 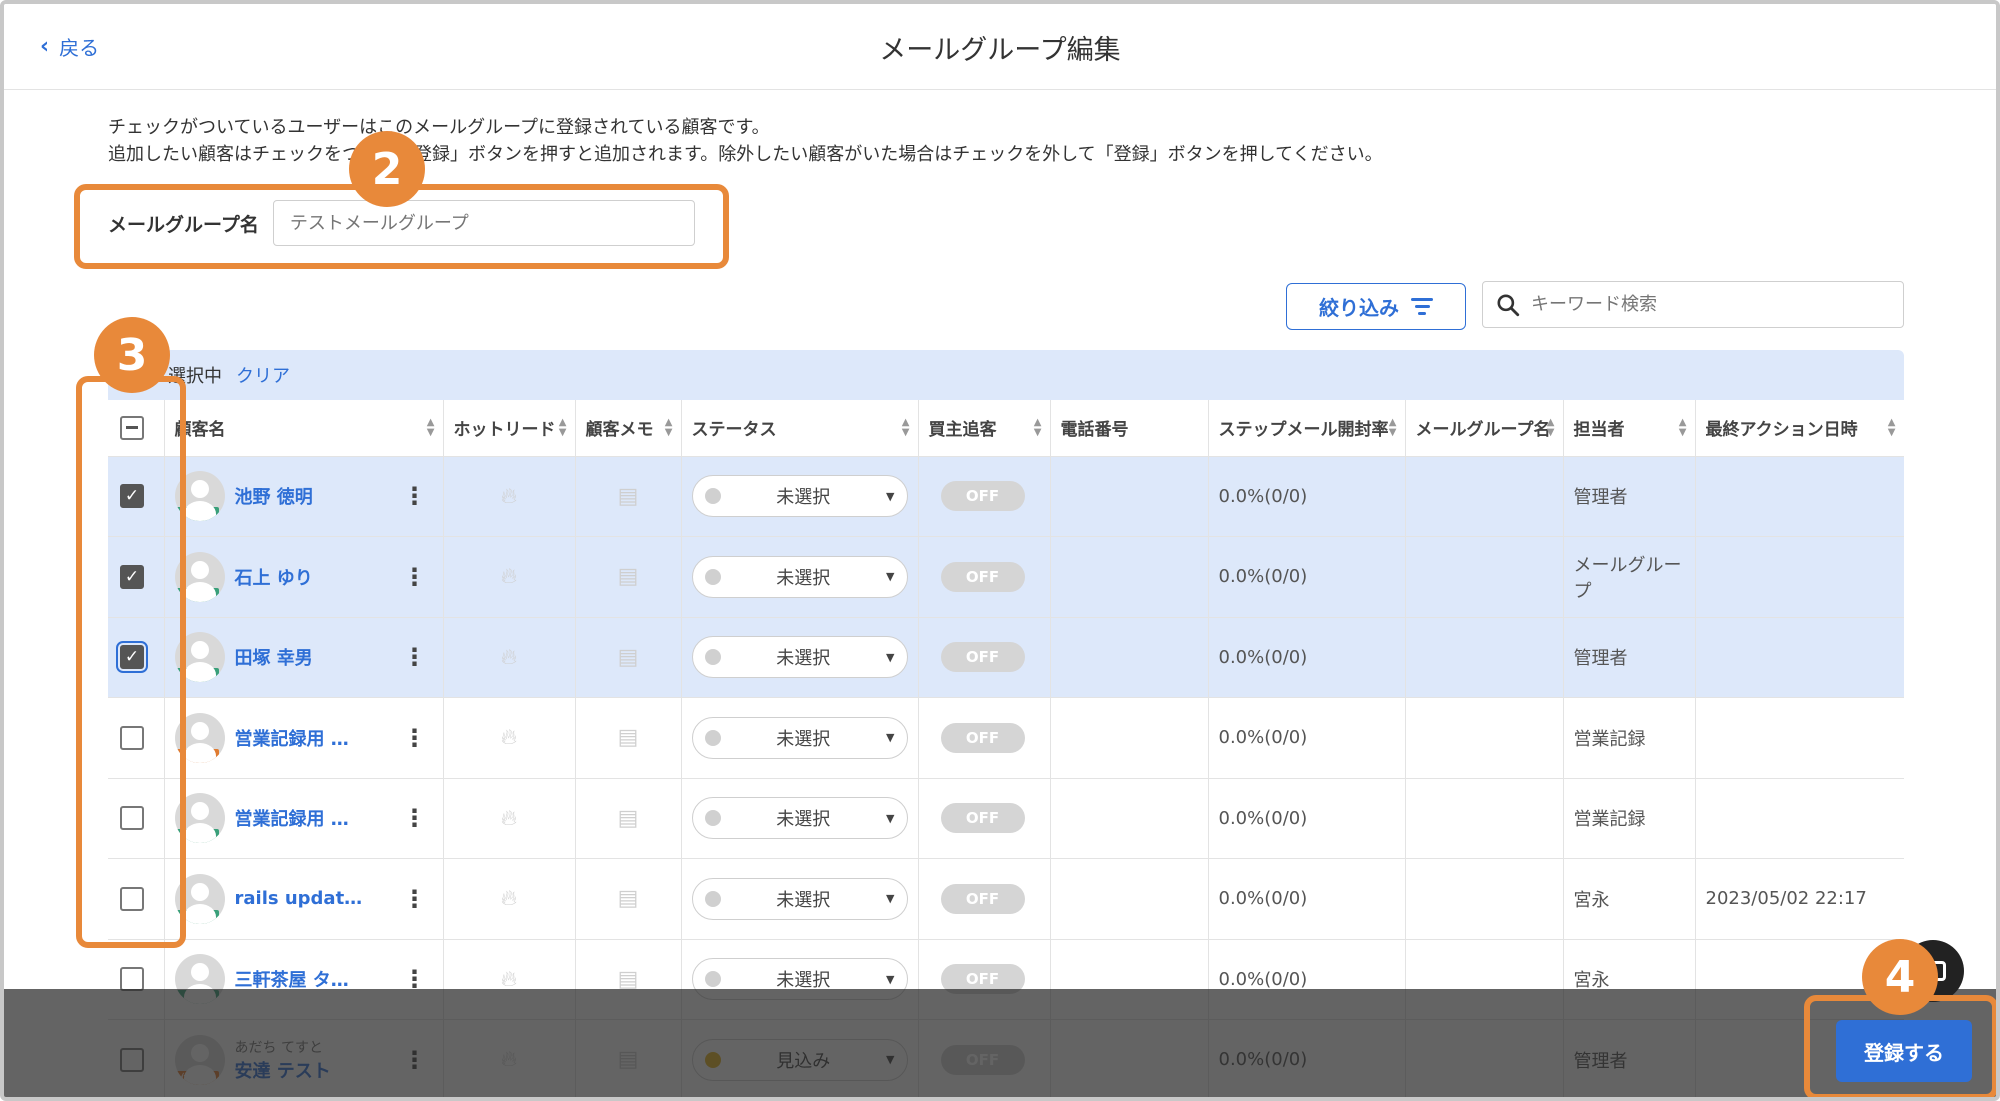 I want to click on column-header: 電話番号, so click(x=1129, y=428).